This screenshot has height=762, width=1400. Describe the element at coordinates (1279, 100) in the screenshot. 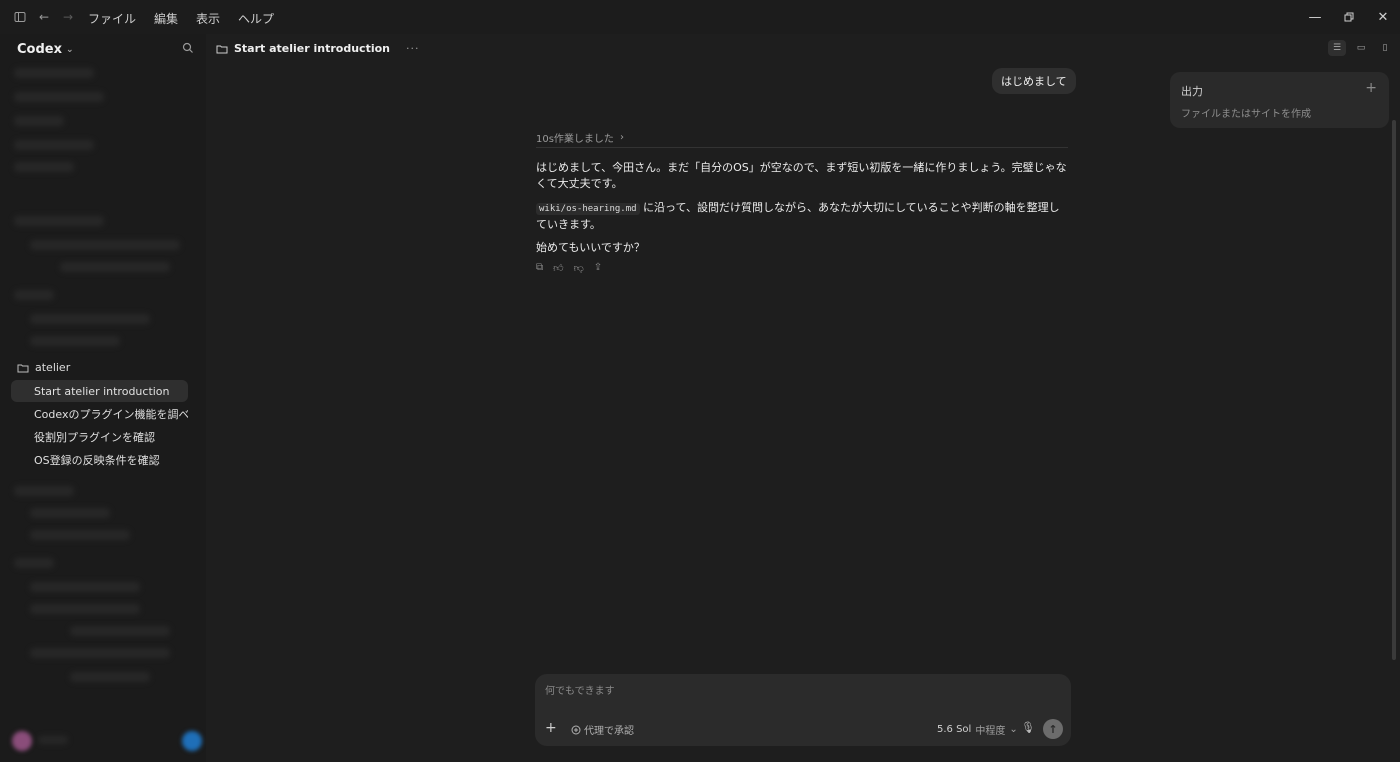

I see `output-panel: 出力 + ファイルまたはサイトを作成` at that location.